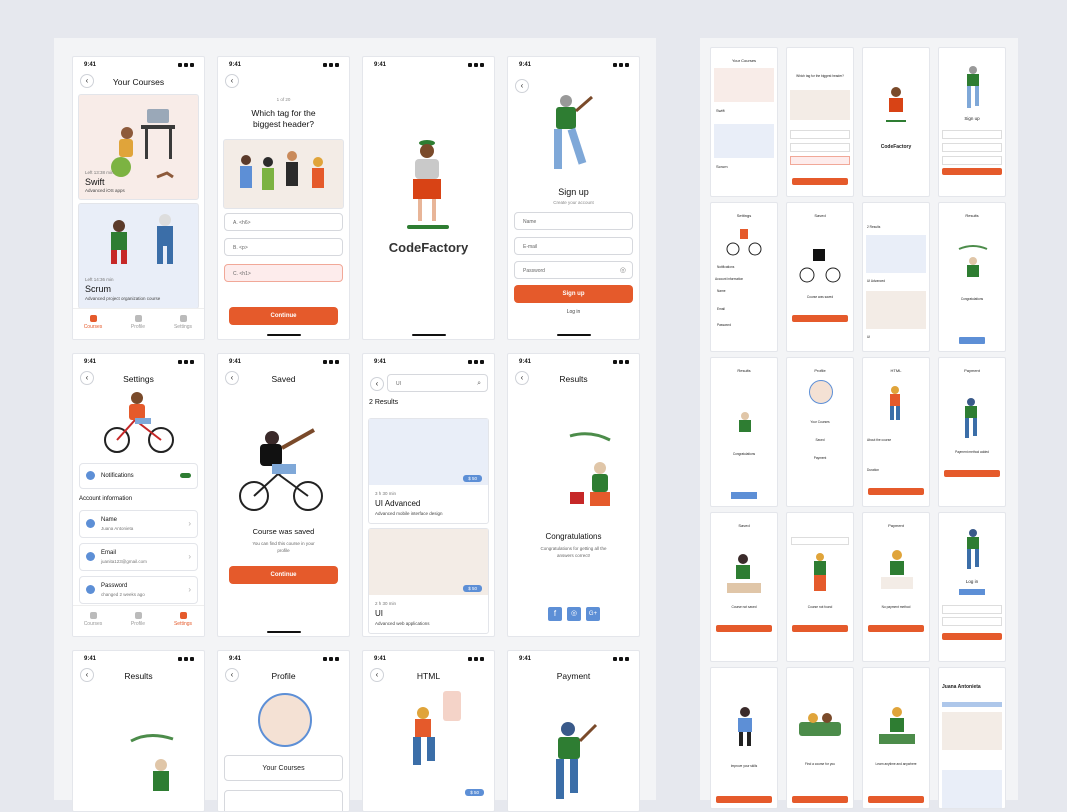 Image resolution: width=1067 pixels, height=812 pixels. What do you see at coordinates (729, 279) in the screenshot?
I see `thumb-text: Account information` at bounding box center [729, 279].